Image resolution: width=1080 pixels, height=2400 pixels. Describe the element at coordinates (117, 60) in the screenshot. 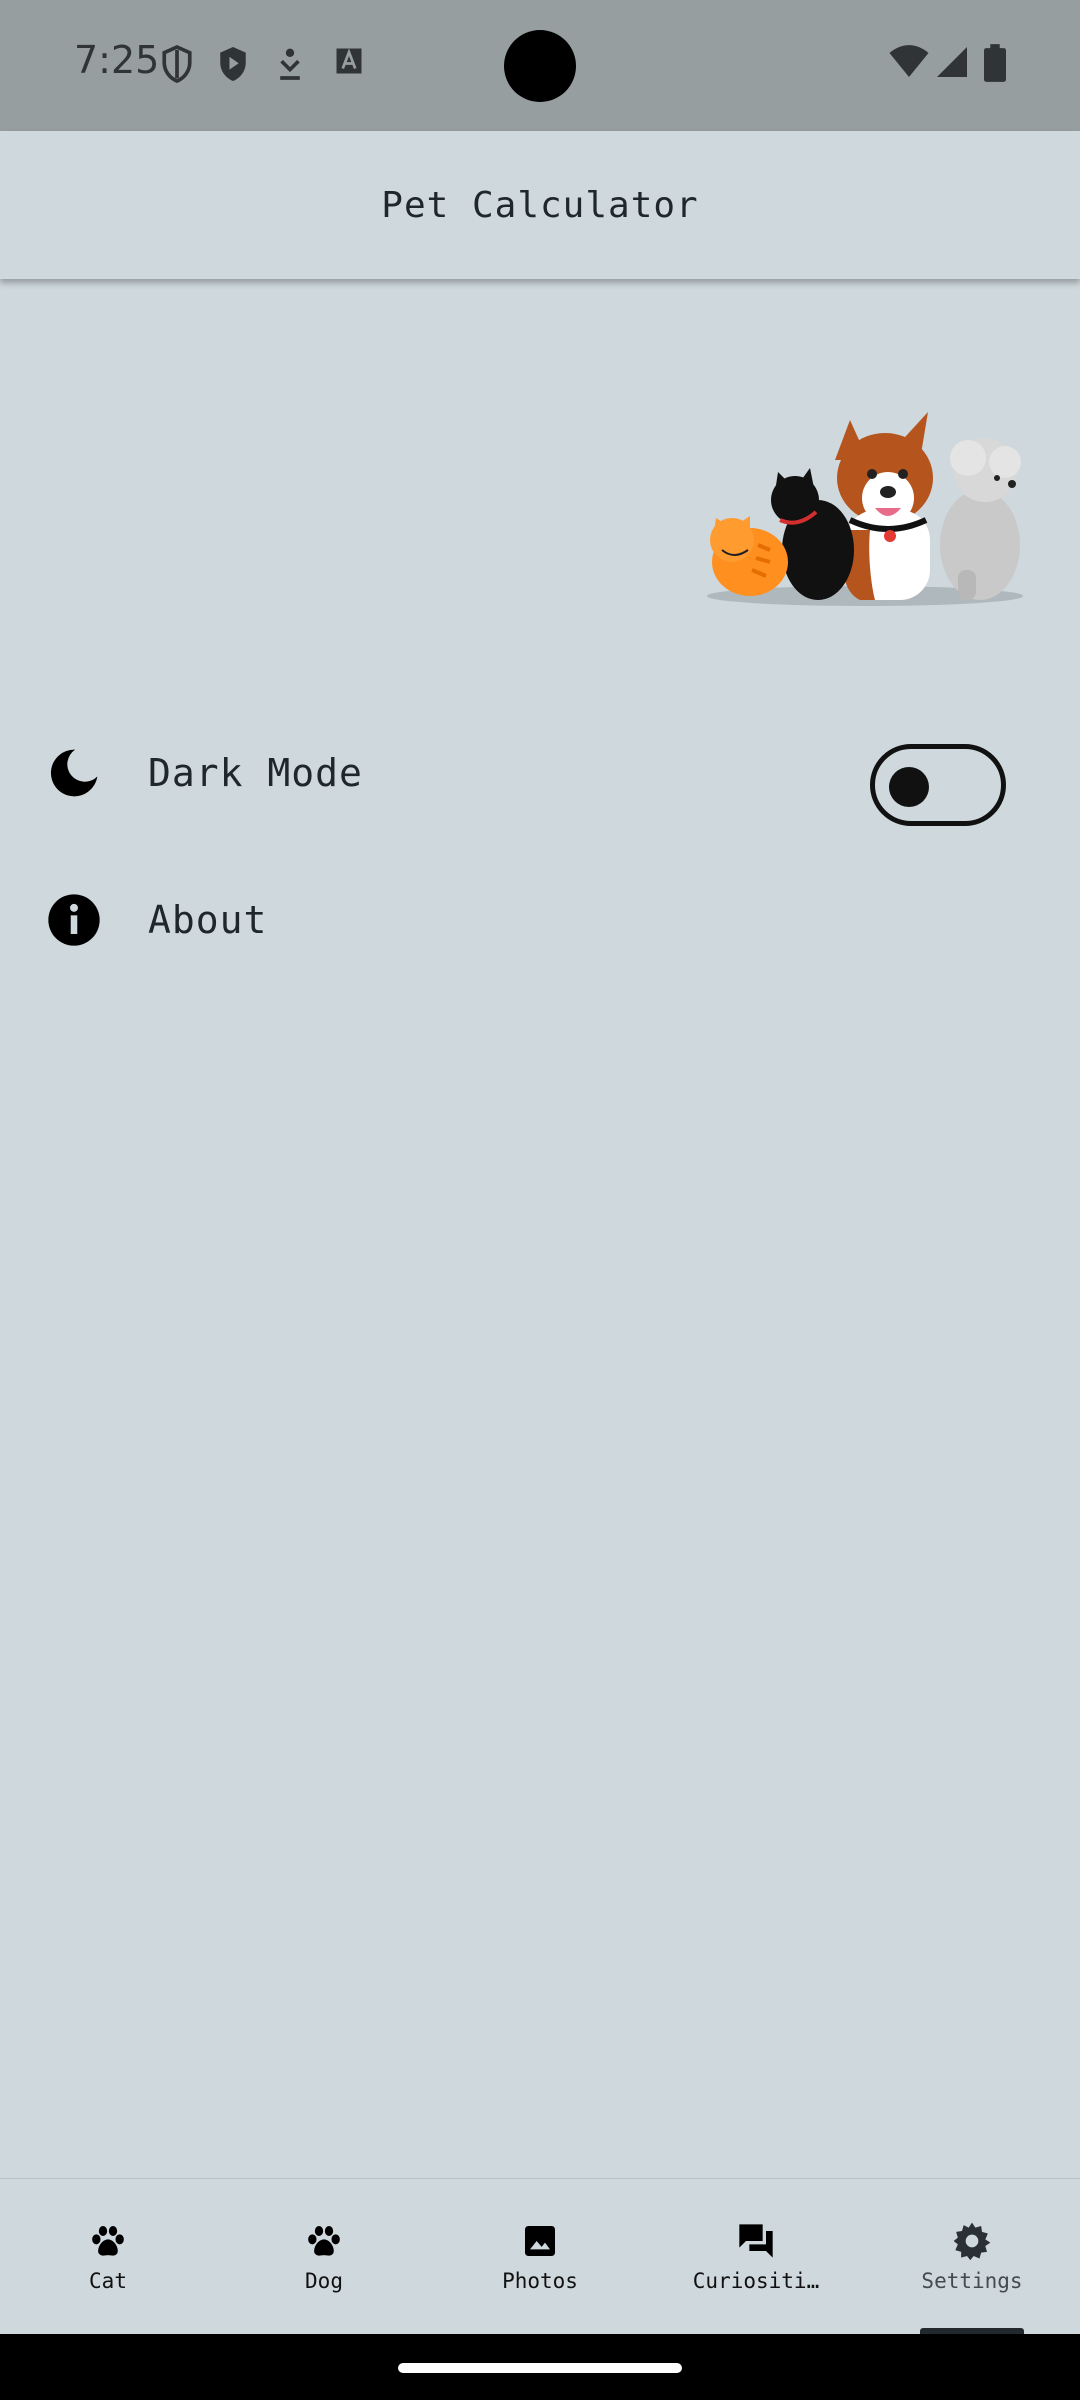

I see `status-time: 7:25` at that location.